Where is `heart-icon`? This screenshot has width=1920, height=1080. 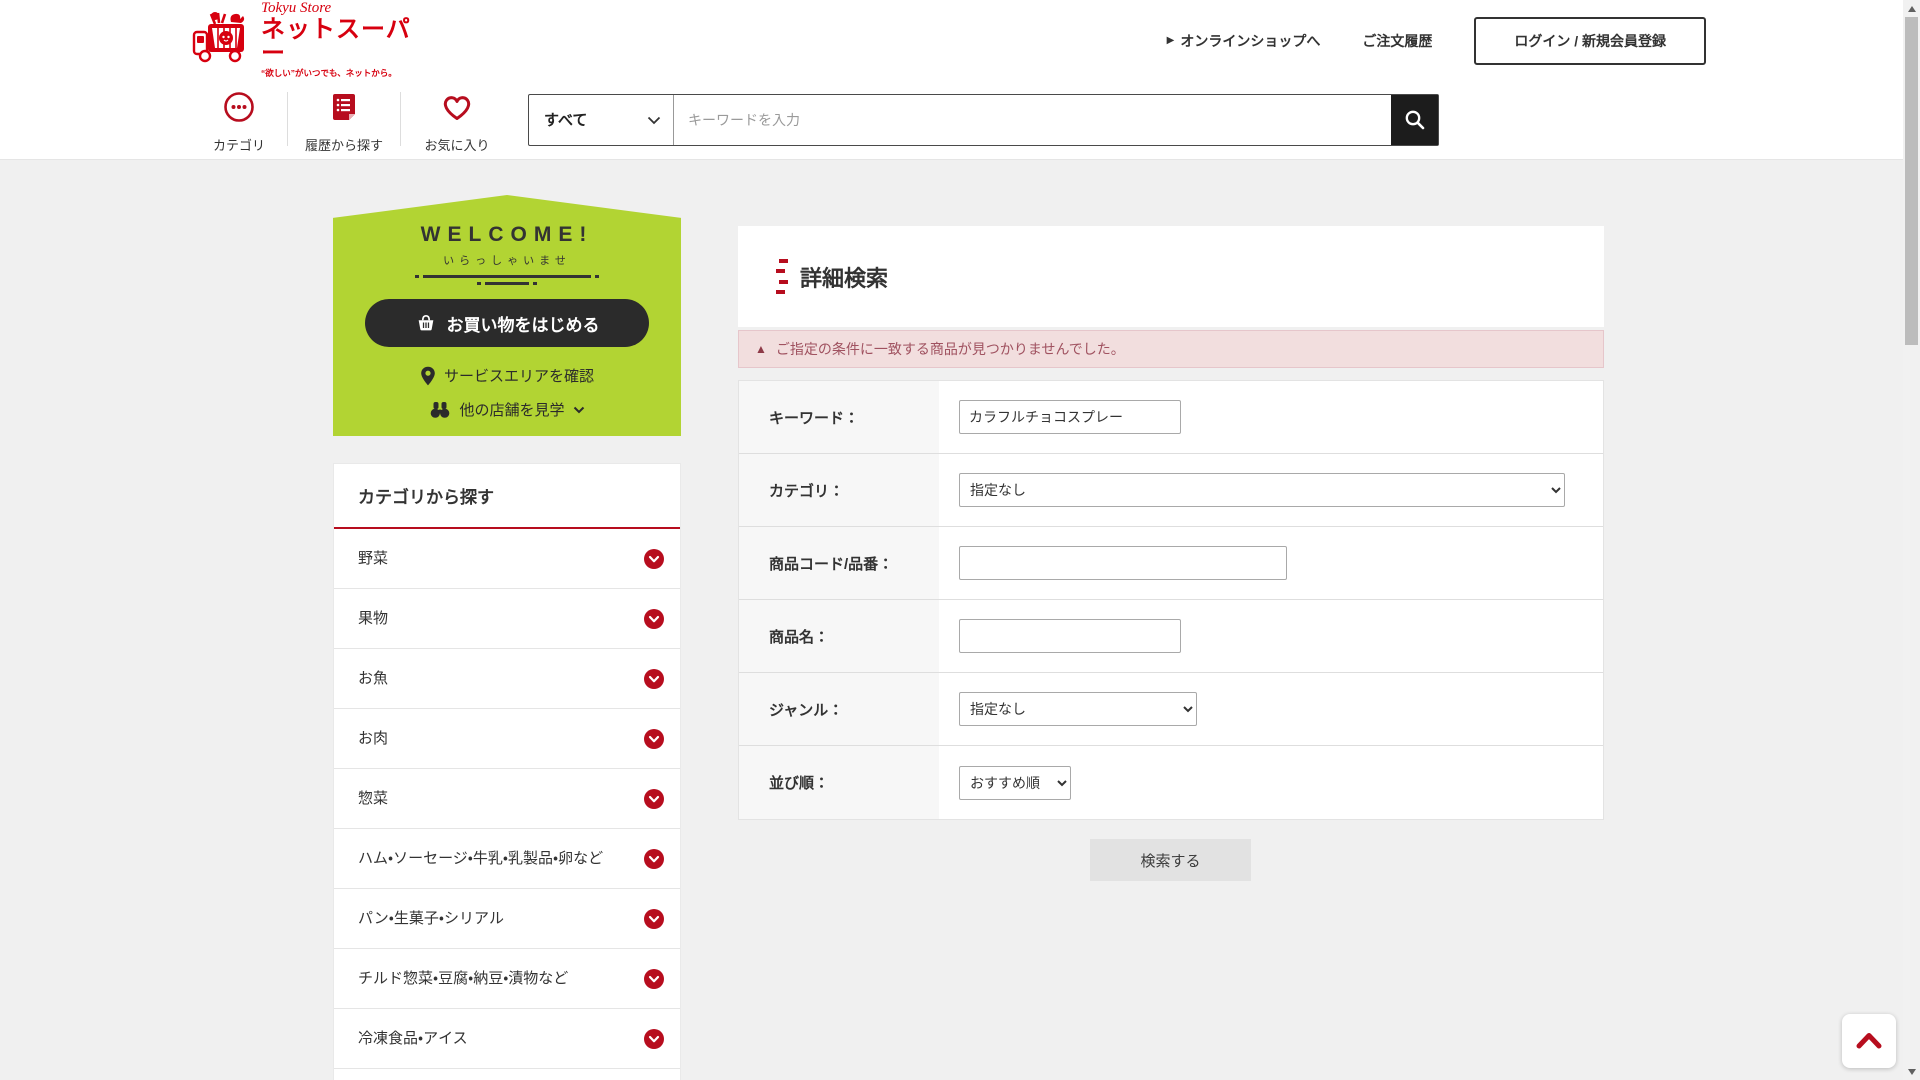 heart-icon is located at coordinates (457, 109).